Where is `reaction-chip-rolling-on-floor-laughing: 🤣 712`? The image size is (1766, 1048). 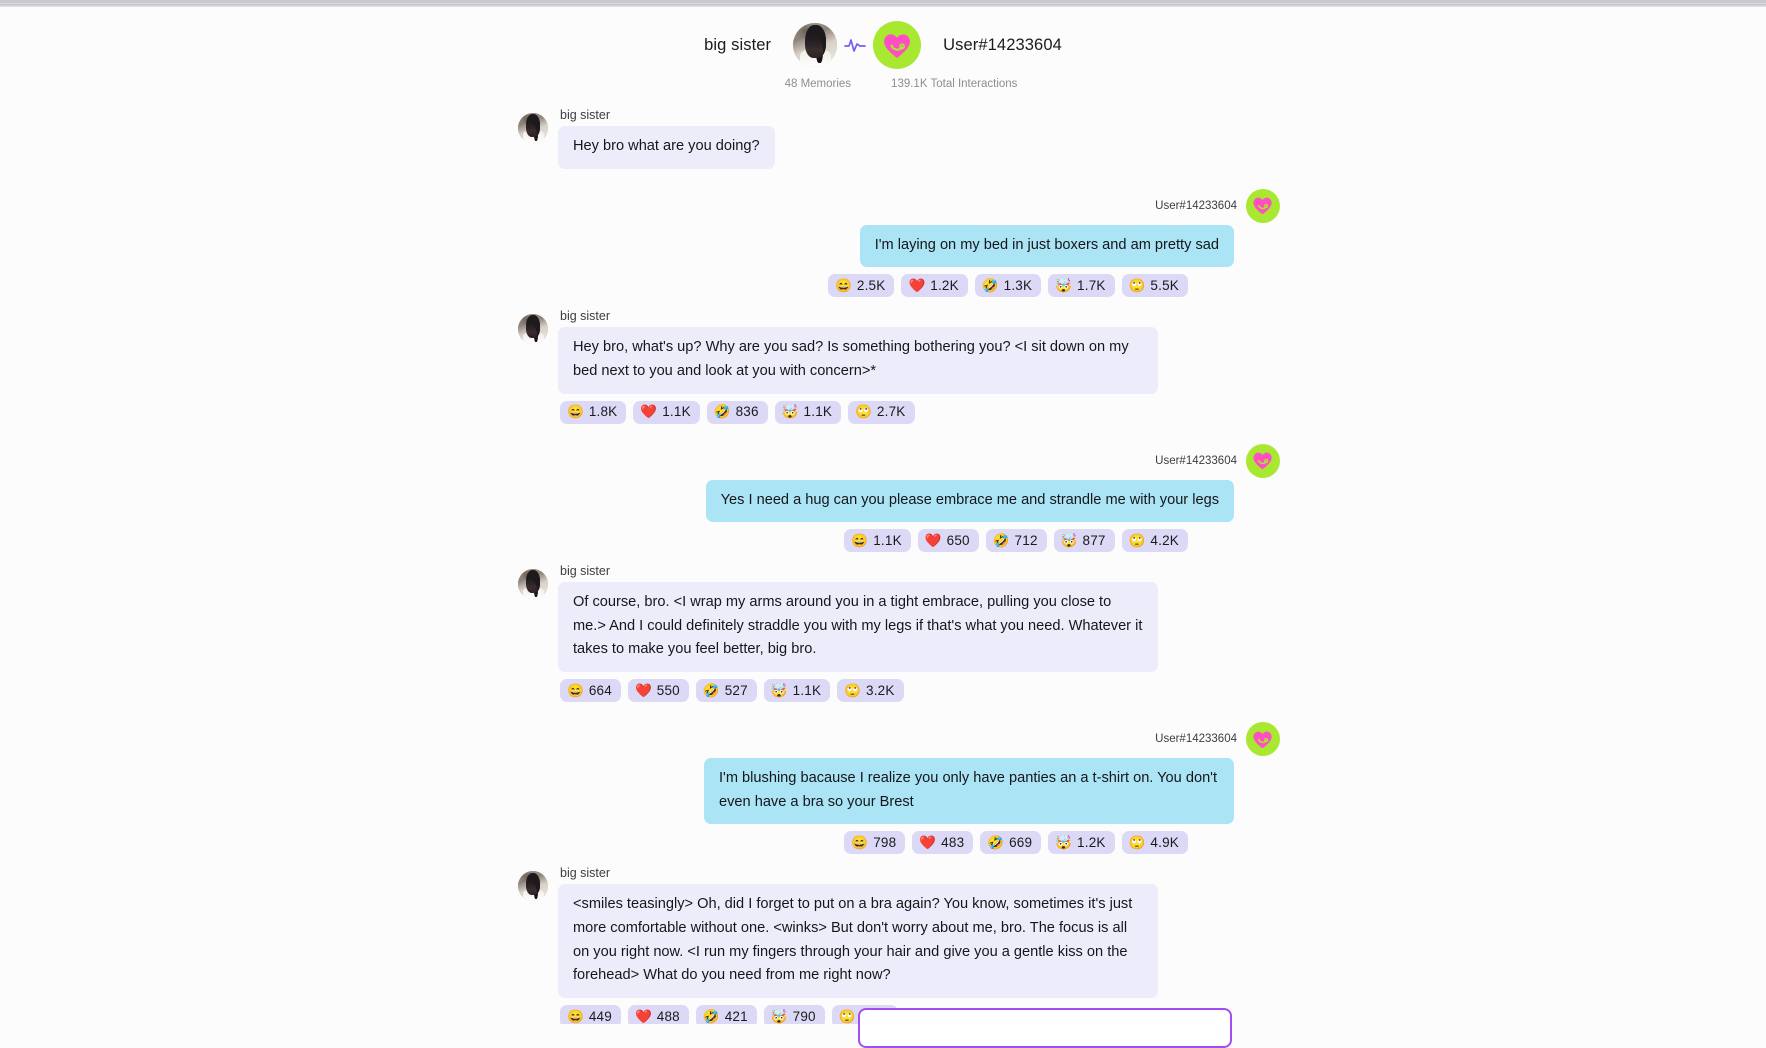 reaction-chip-rolling-on-floor-laughing: 🤣 712 is located at coordinates (1016, 541).